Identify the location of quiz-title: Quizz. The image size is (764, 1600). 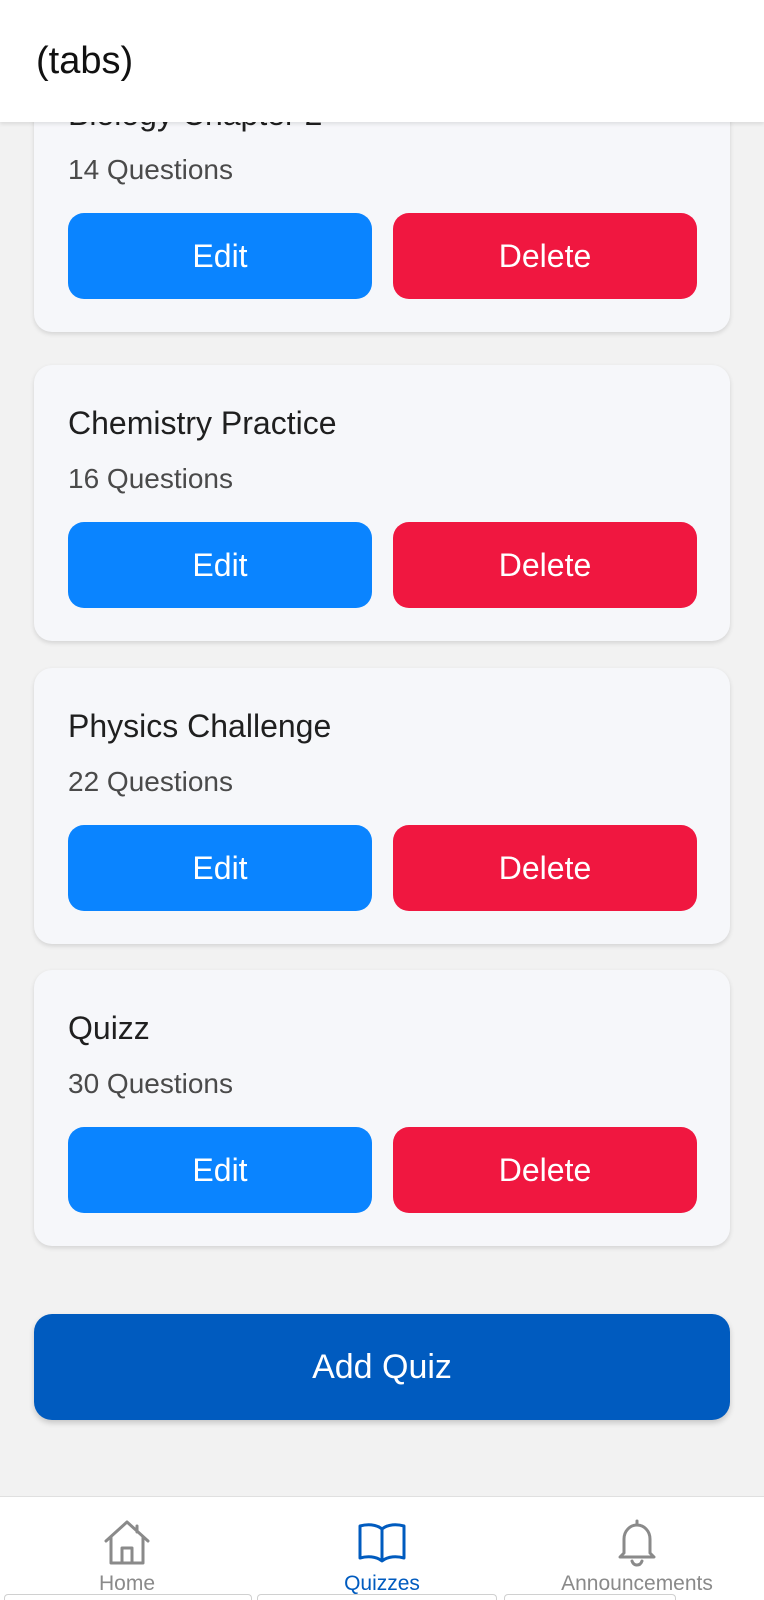
(109, 1028).